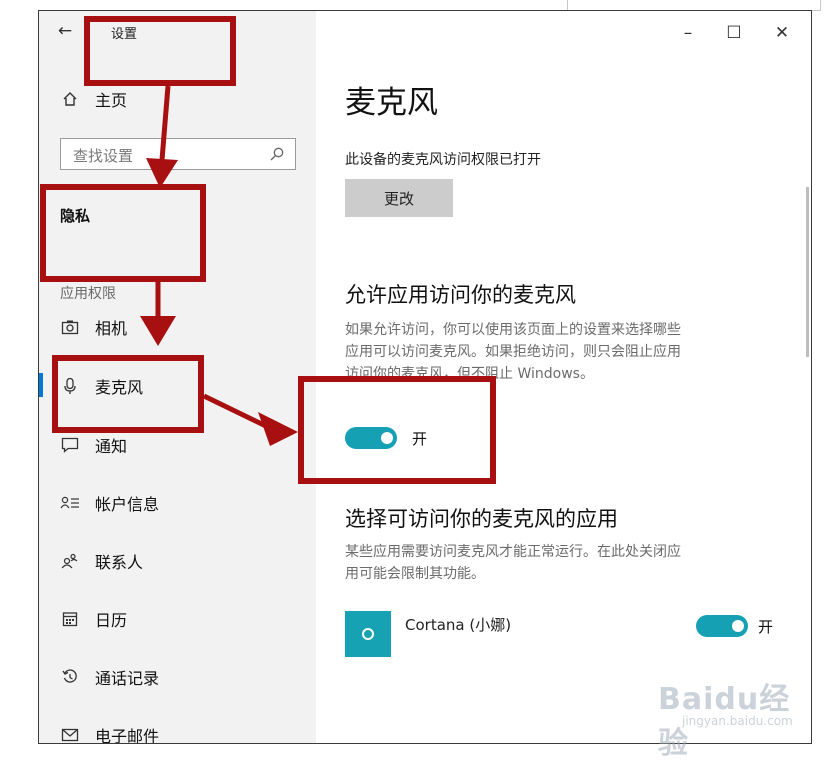  I want to click on notification-icon, so click(70, 445).